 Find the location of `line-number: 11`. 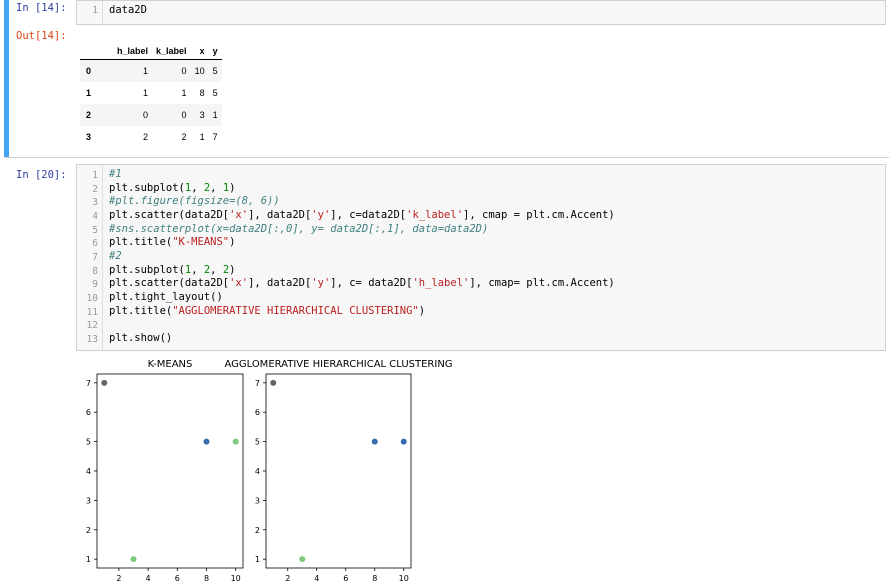

line-number: 11 is located at coordinates (92, 312).